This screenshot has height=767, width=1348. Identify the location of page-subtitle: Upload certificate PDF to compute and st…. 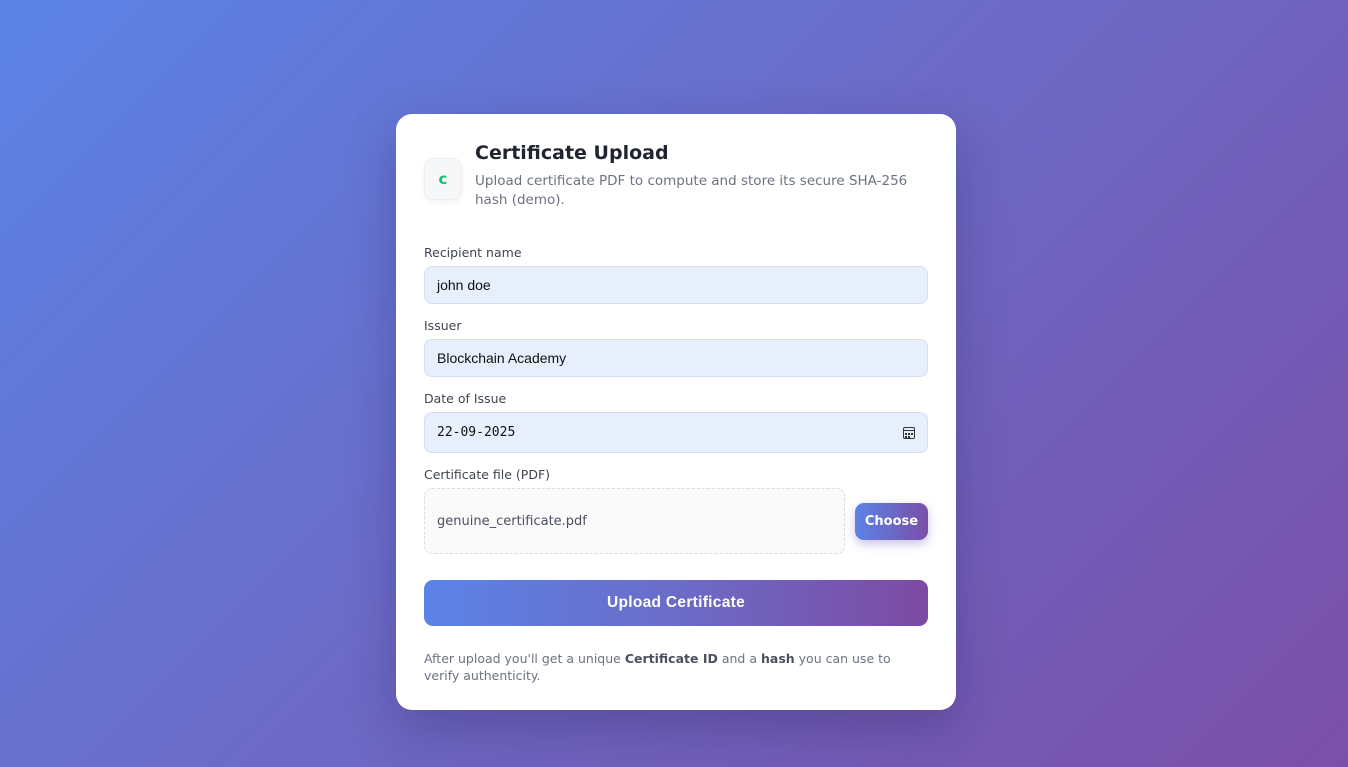
(691, 190).